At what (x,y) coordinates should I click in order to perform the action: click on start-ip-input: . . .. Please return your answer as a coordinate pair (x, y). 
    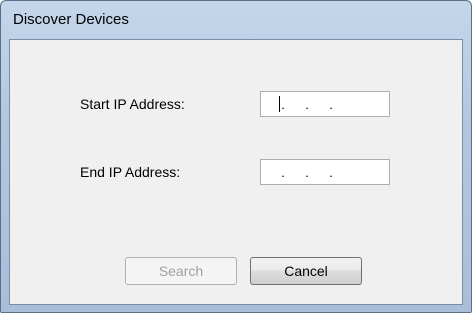
    Looking at the image, I should click on (325, 104).